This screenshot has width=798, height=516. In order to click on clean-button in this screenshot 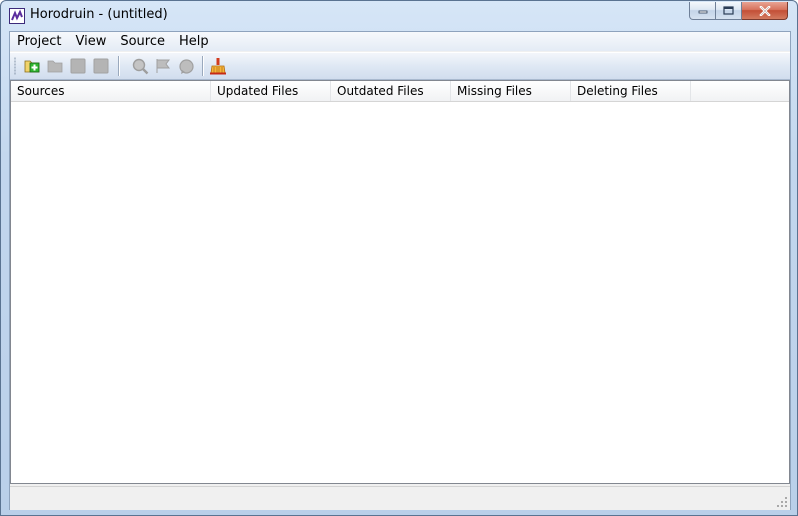, I will do `click(218, 66)`.